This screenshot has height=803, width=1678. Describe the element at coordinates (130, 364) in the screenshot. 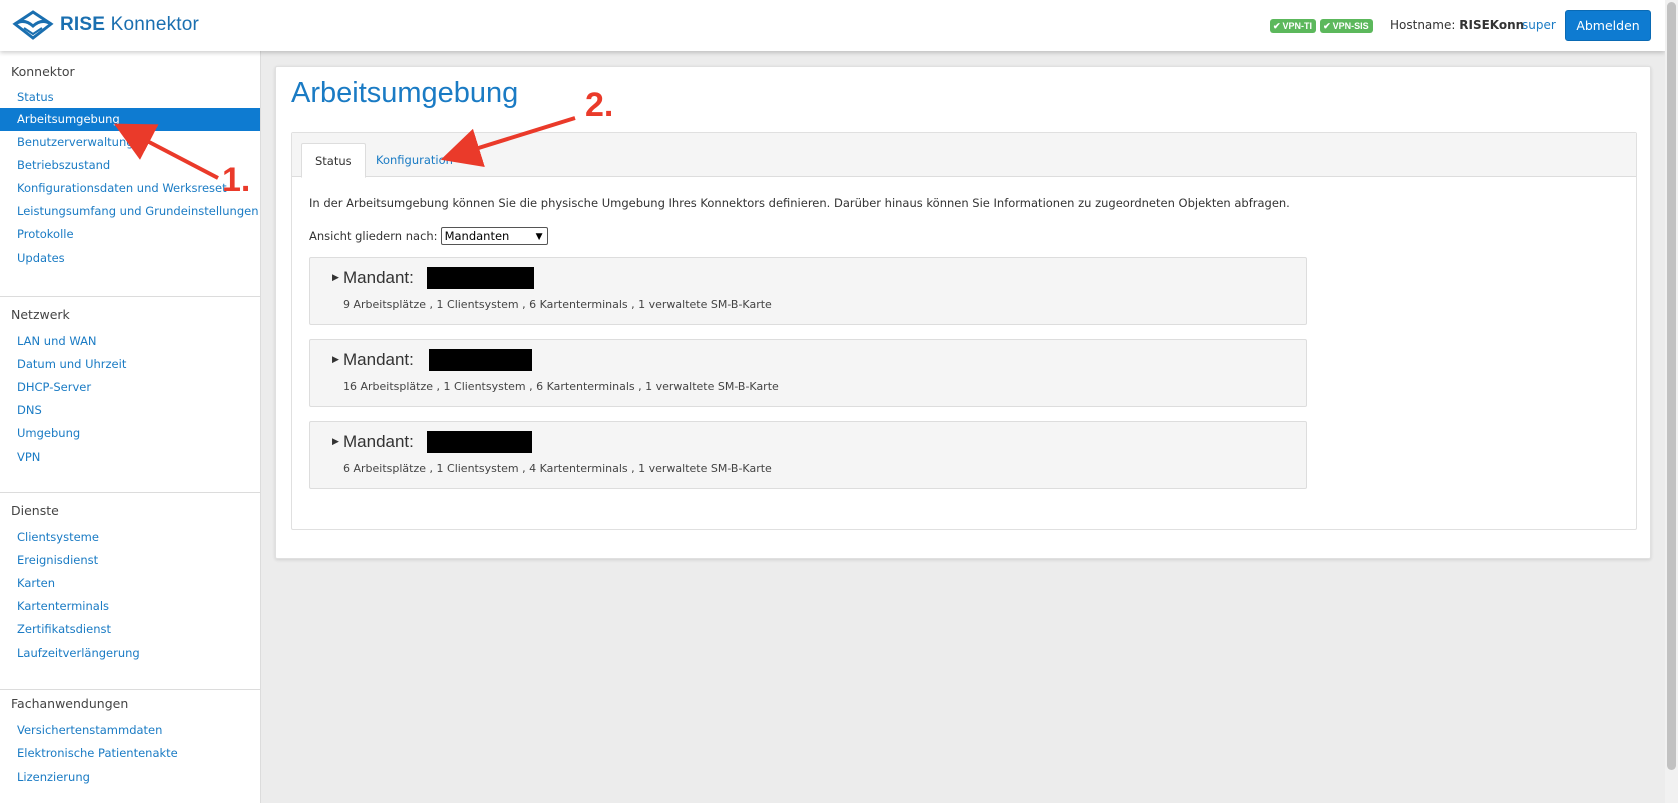

I see `sidebar-item-datum-uhrzeit: Datum und Uhrzeit` at that location.